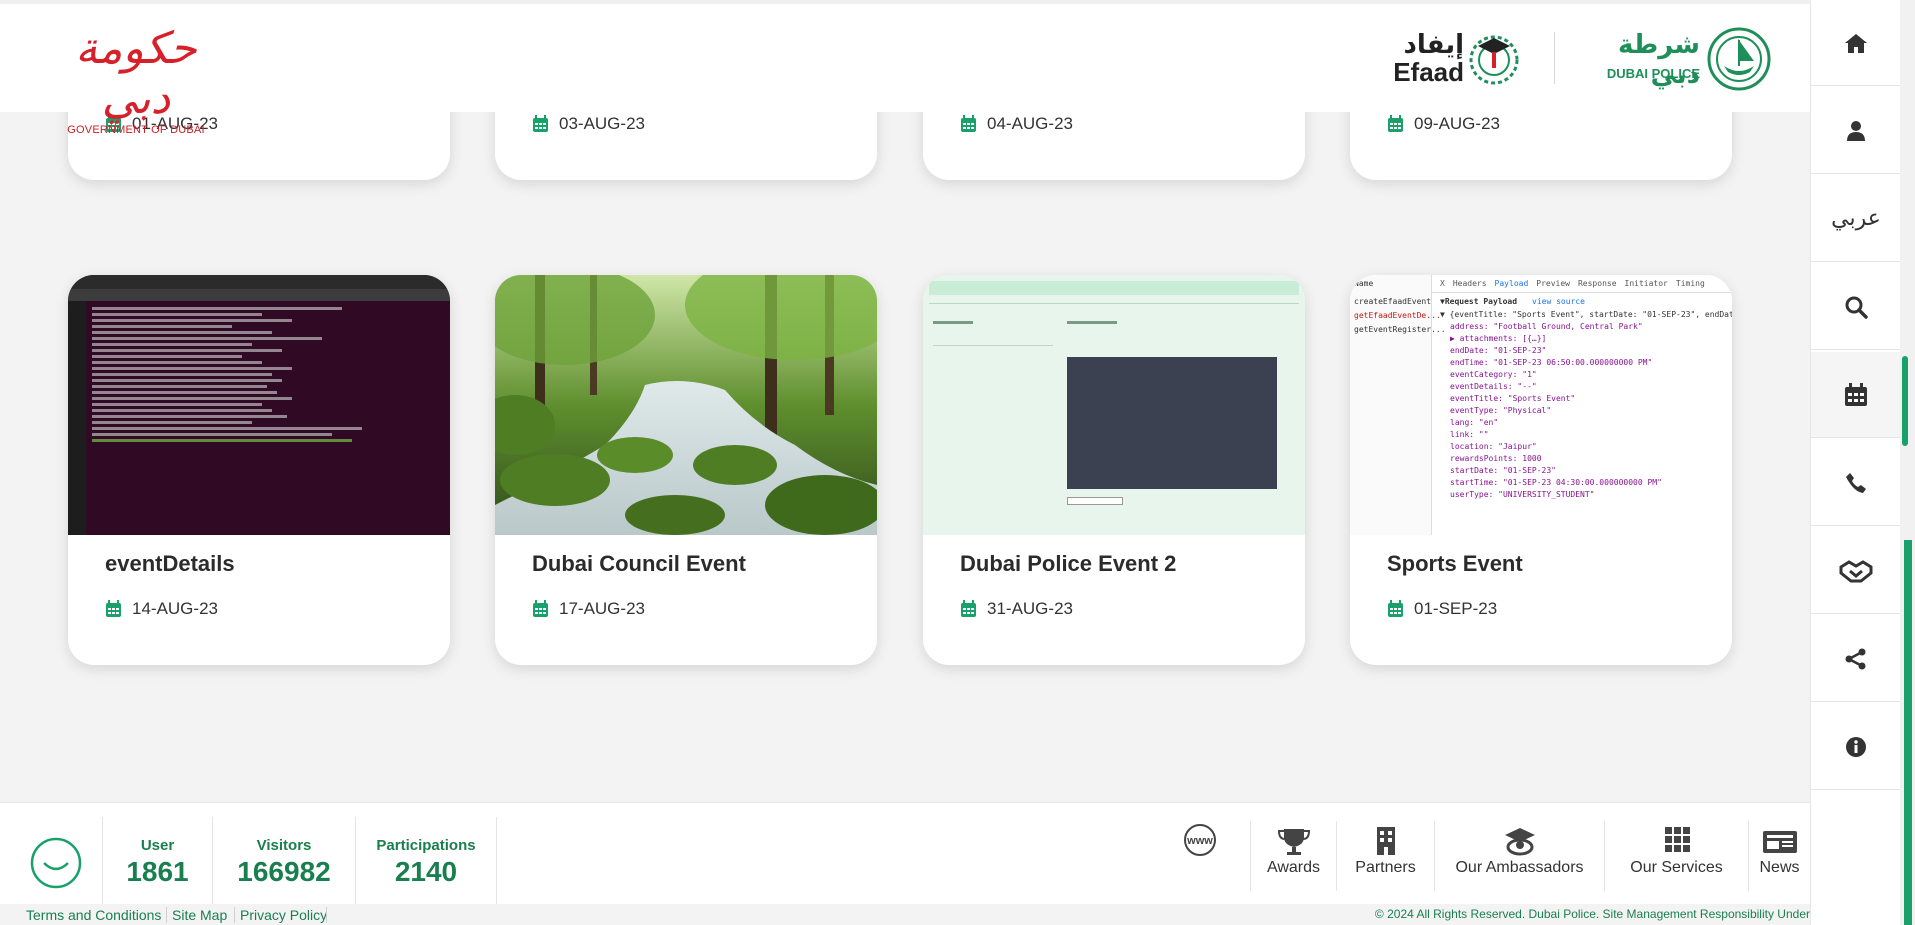 This screenshot has width=1915, height=925. I want to click on event-date: 17-AUG-23, so click(602, 608).